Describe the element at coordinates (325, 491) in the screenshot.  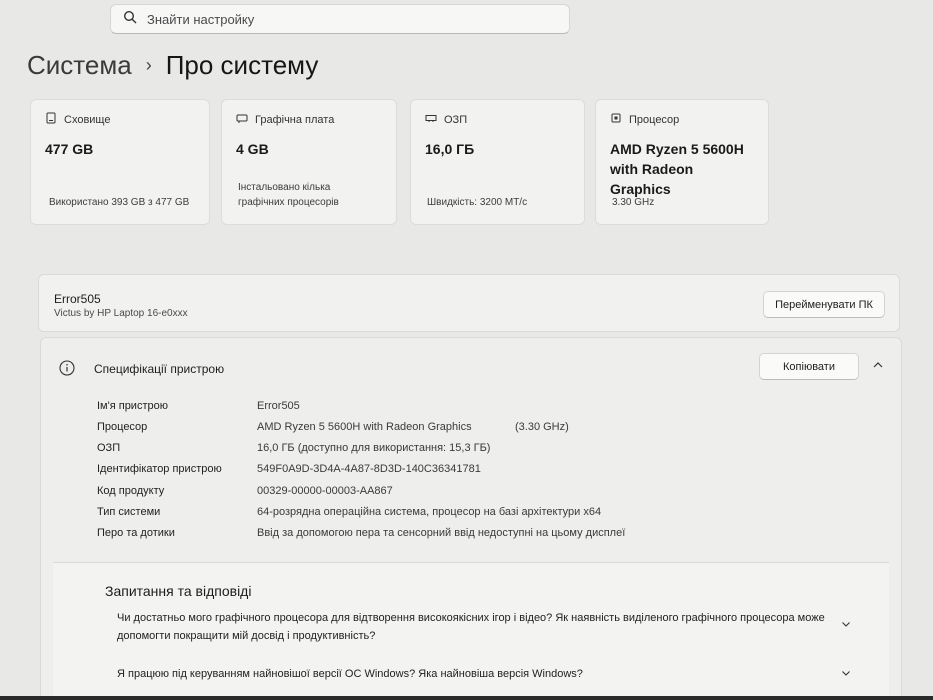
I see `spec-value: 00329-00000-00003-AA867` at that location.